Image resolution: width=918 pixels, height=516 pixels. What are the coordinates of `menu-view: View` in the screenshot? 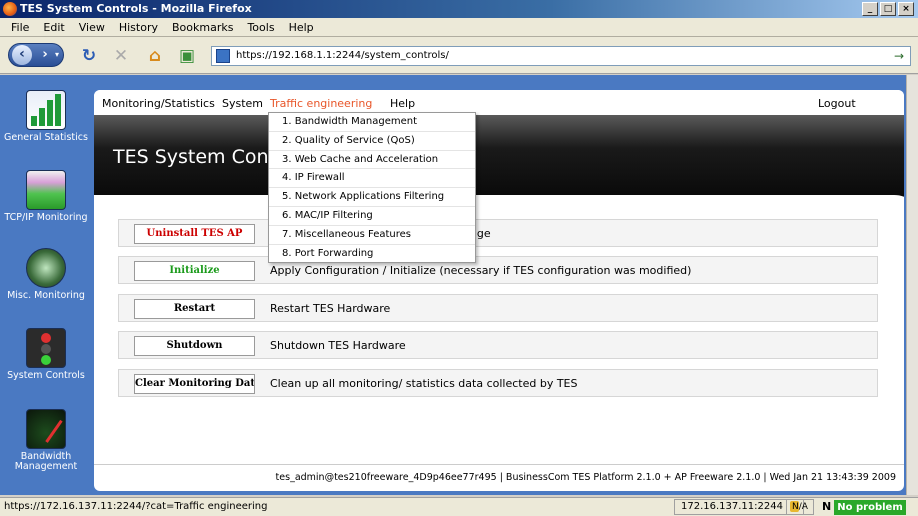 It's located at (92, 27).